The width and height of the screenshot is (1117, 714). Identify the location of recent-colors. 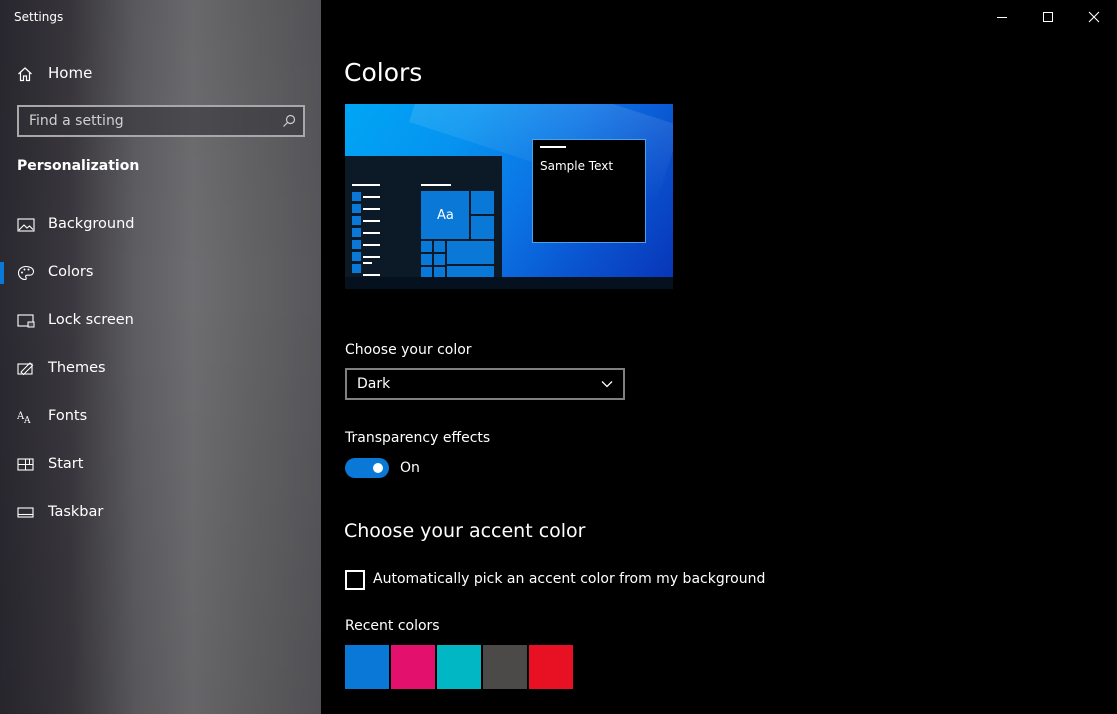
(460, 667).